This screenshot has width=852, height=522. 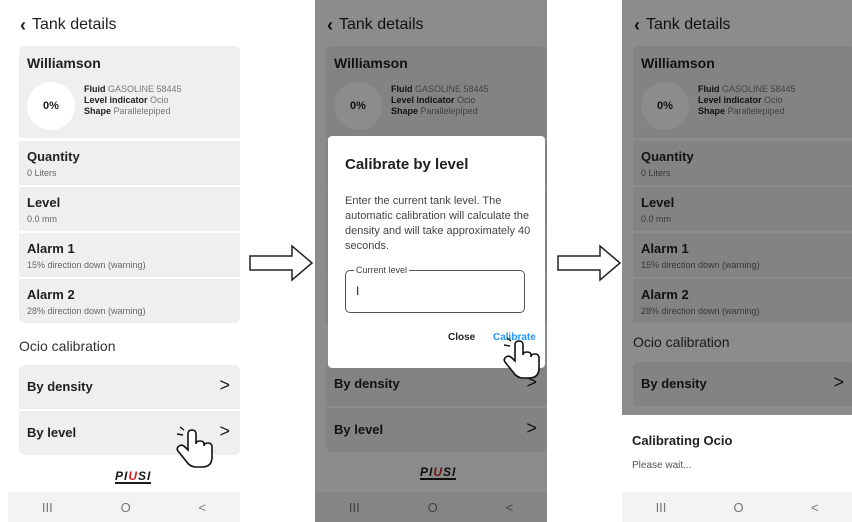 I want to click on dialog-title: Calibrate by level, so click(x=407, y=164).